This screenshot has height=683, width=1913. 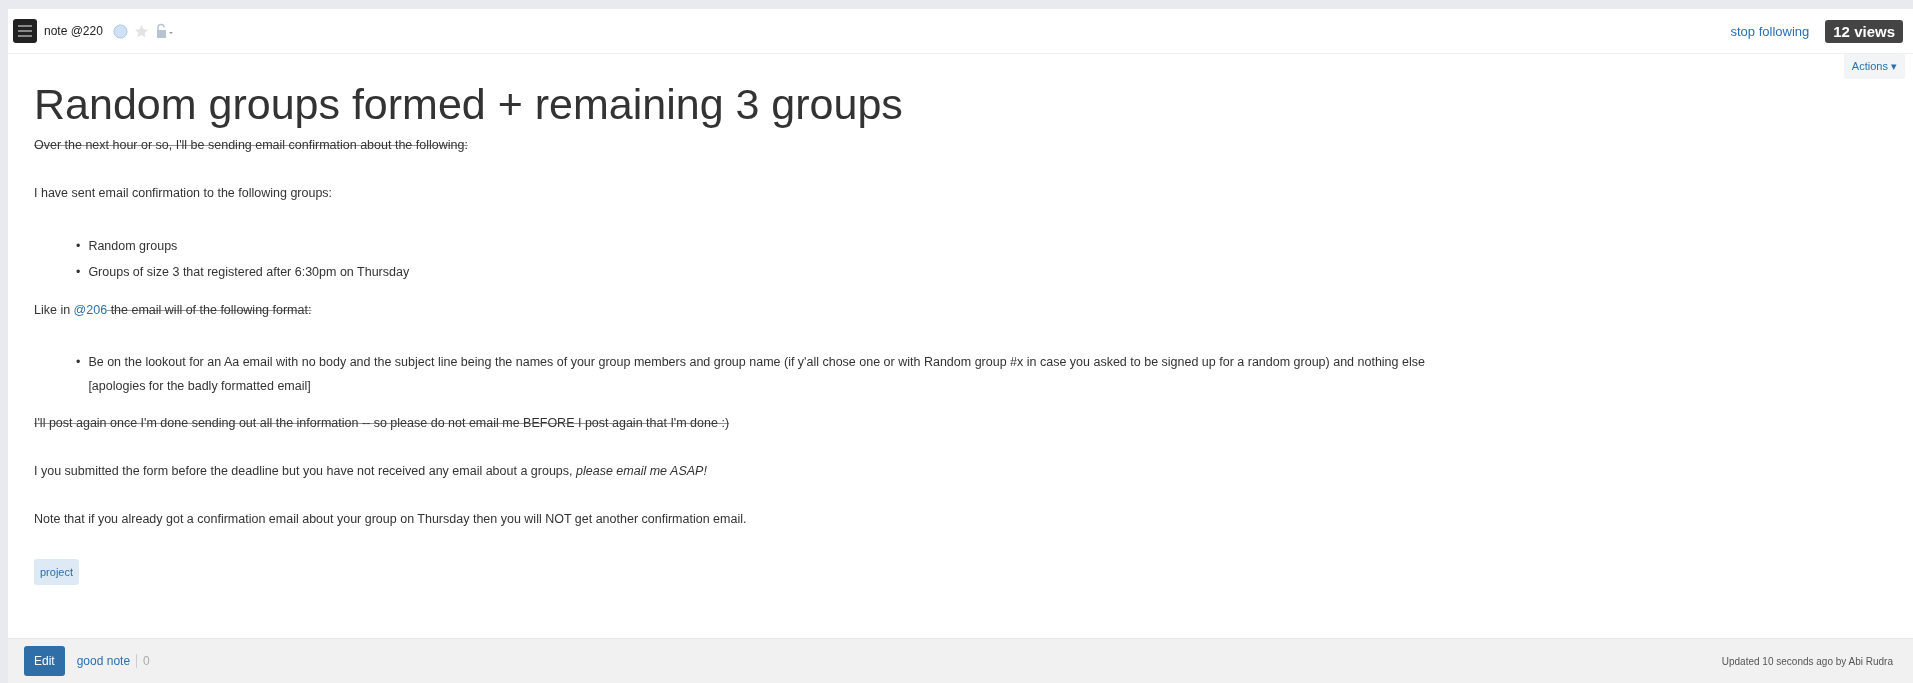 What do you see at coordinates (468, 104) in the screenshot?
I see `note-title: Random groups formed + remaining 3 groups` at bounding box center [468, 104].